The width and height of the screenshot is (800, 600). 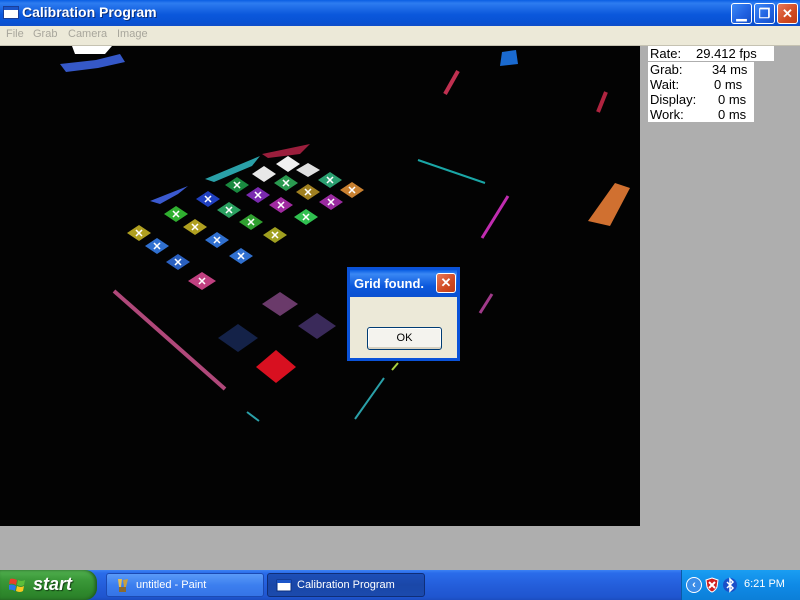 What do you see at coordinates (389, 283) in the screenshot?
I see `dialog-title: Grid found.` at bounding box center [389, 283].